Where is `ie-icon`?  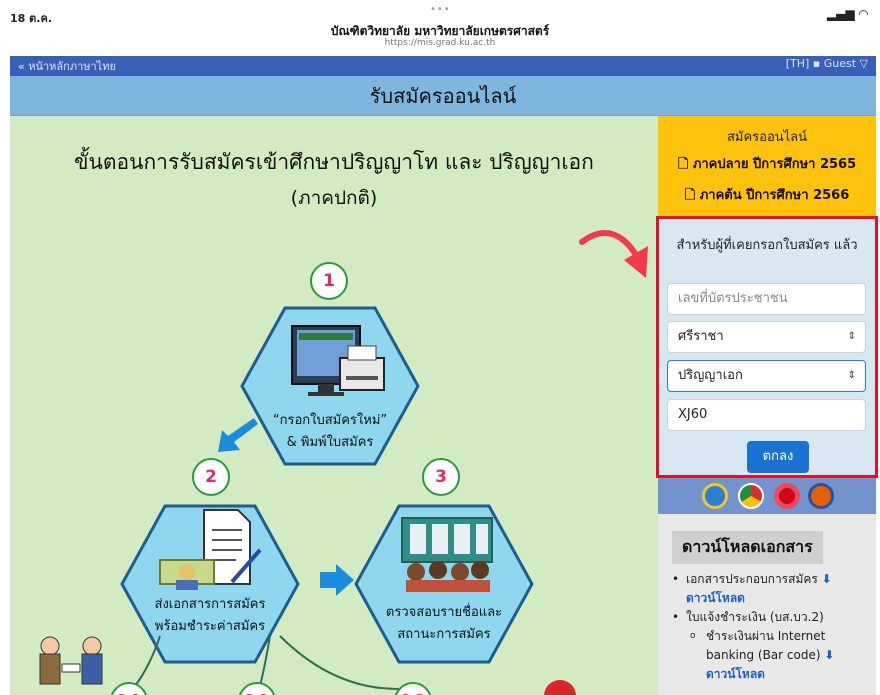 ie-icon is located at coordinates (715, 496).